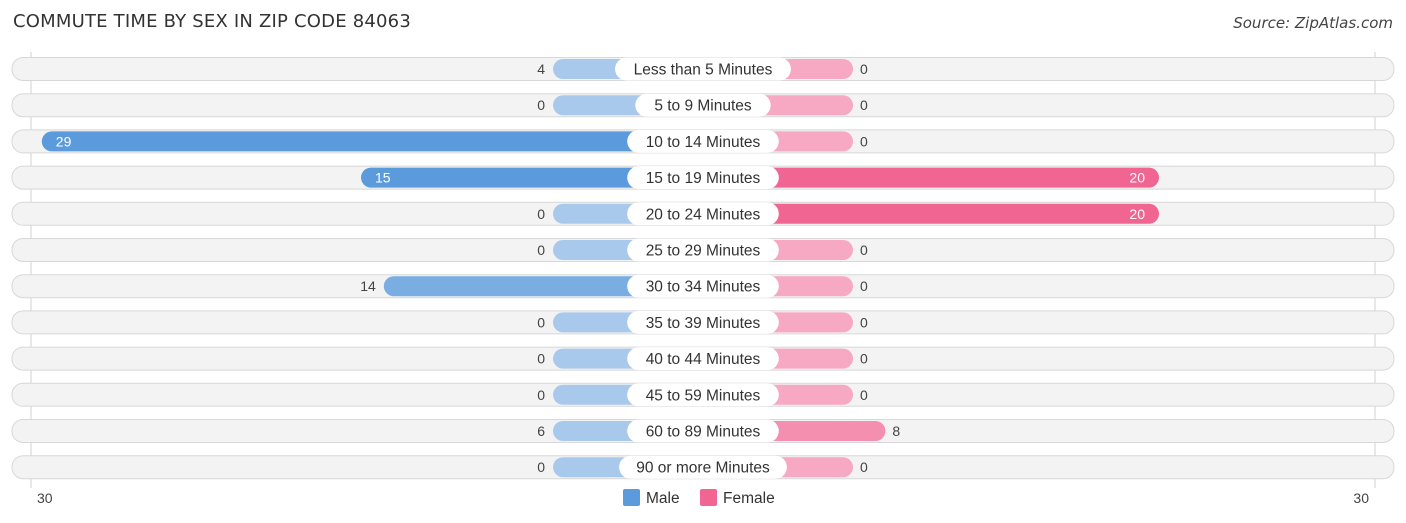 The image size is (1406, 523). Describe the element at coordinates (663, 498) in the screenshot. I see `legend-label-male: Male` at that location.